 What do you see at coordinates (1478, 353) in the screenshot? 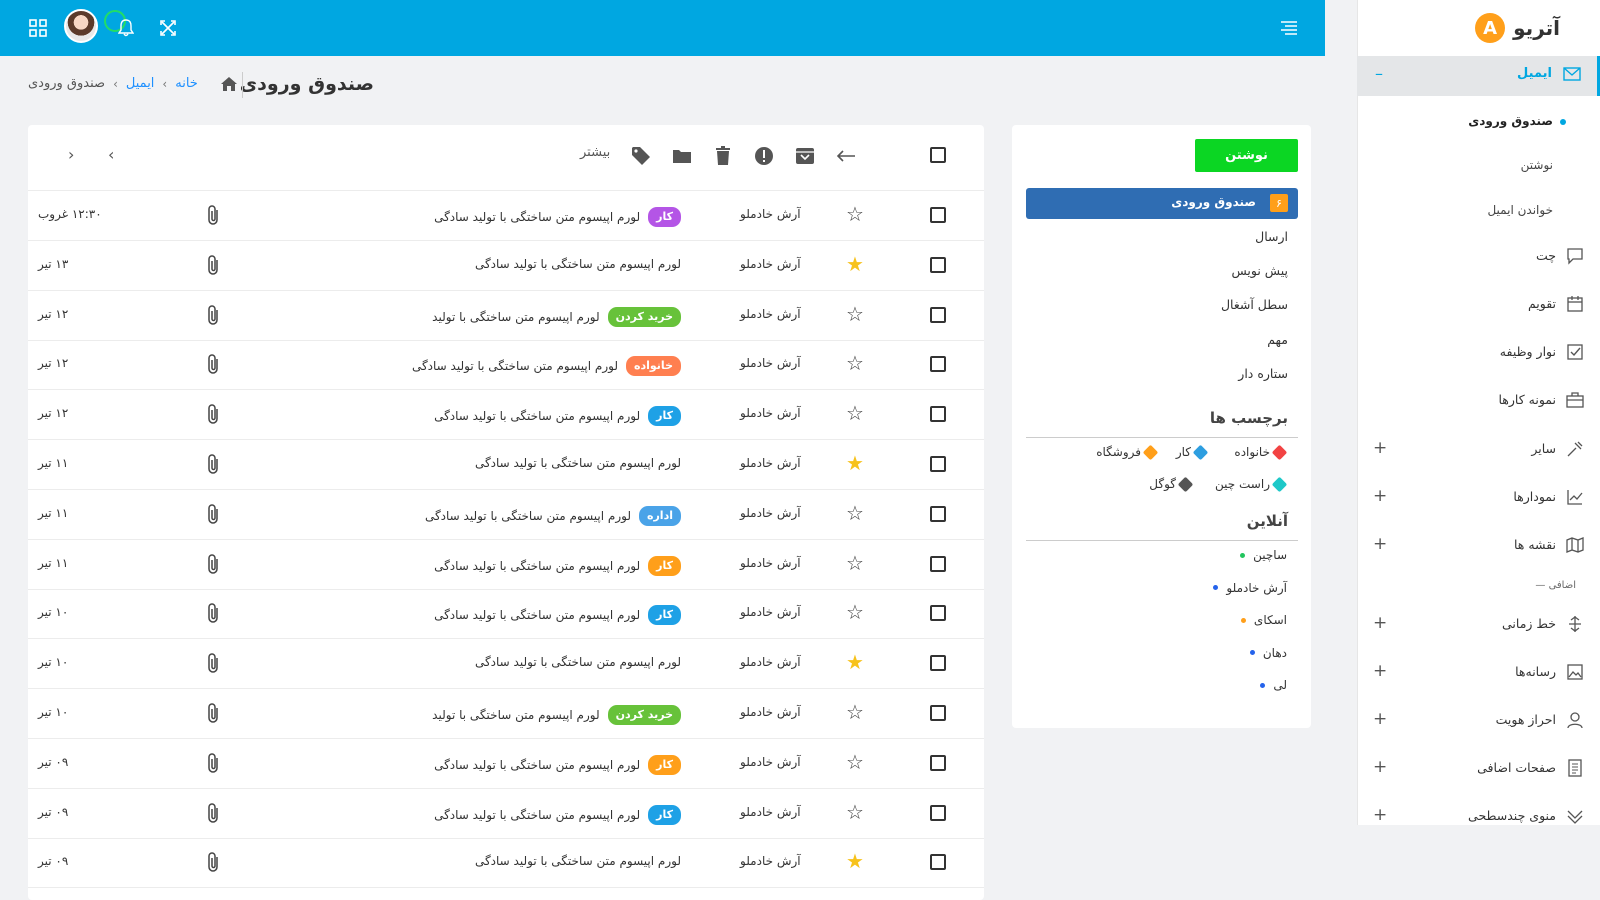
I see `sidebar-item-taskboard: نوار وظیفه` at bounding box center [1478, 353].